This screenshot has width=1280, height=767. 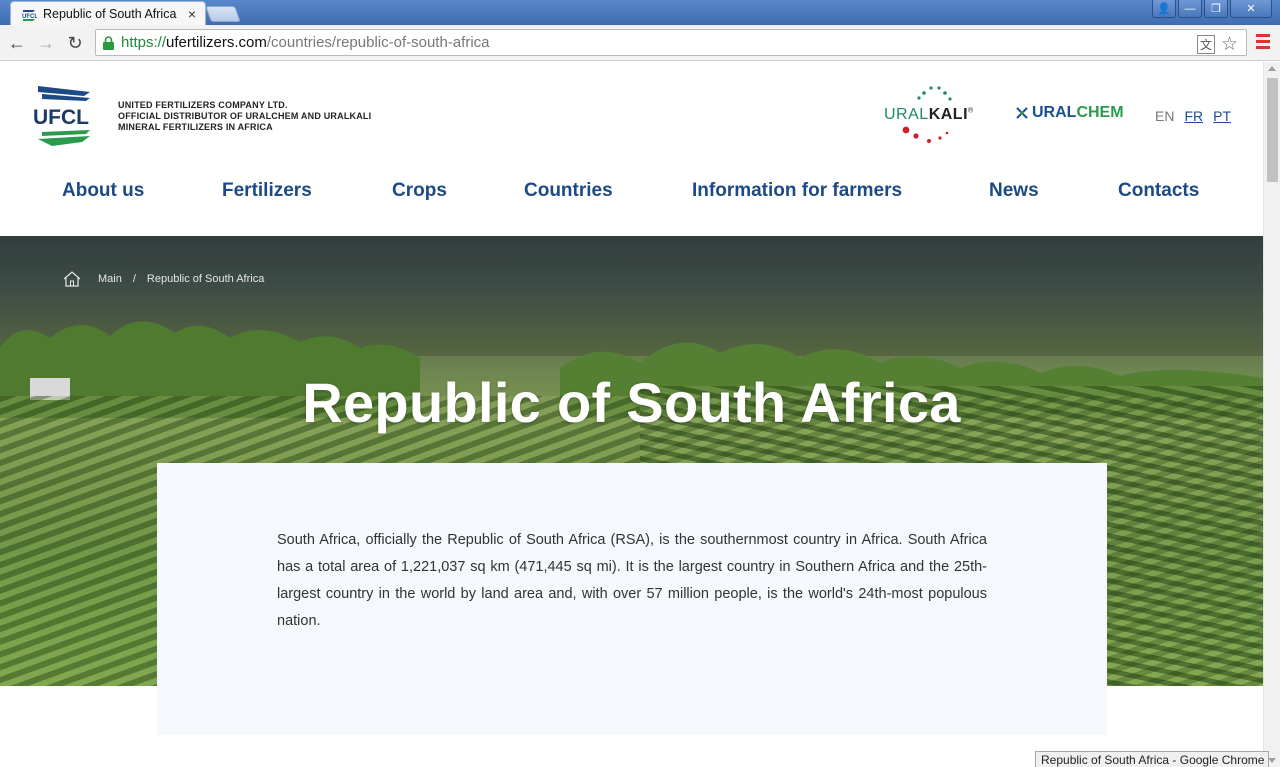 I want to click on tab-close-icon: ×, so click(x=192, y=14).